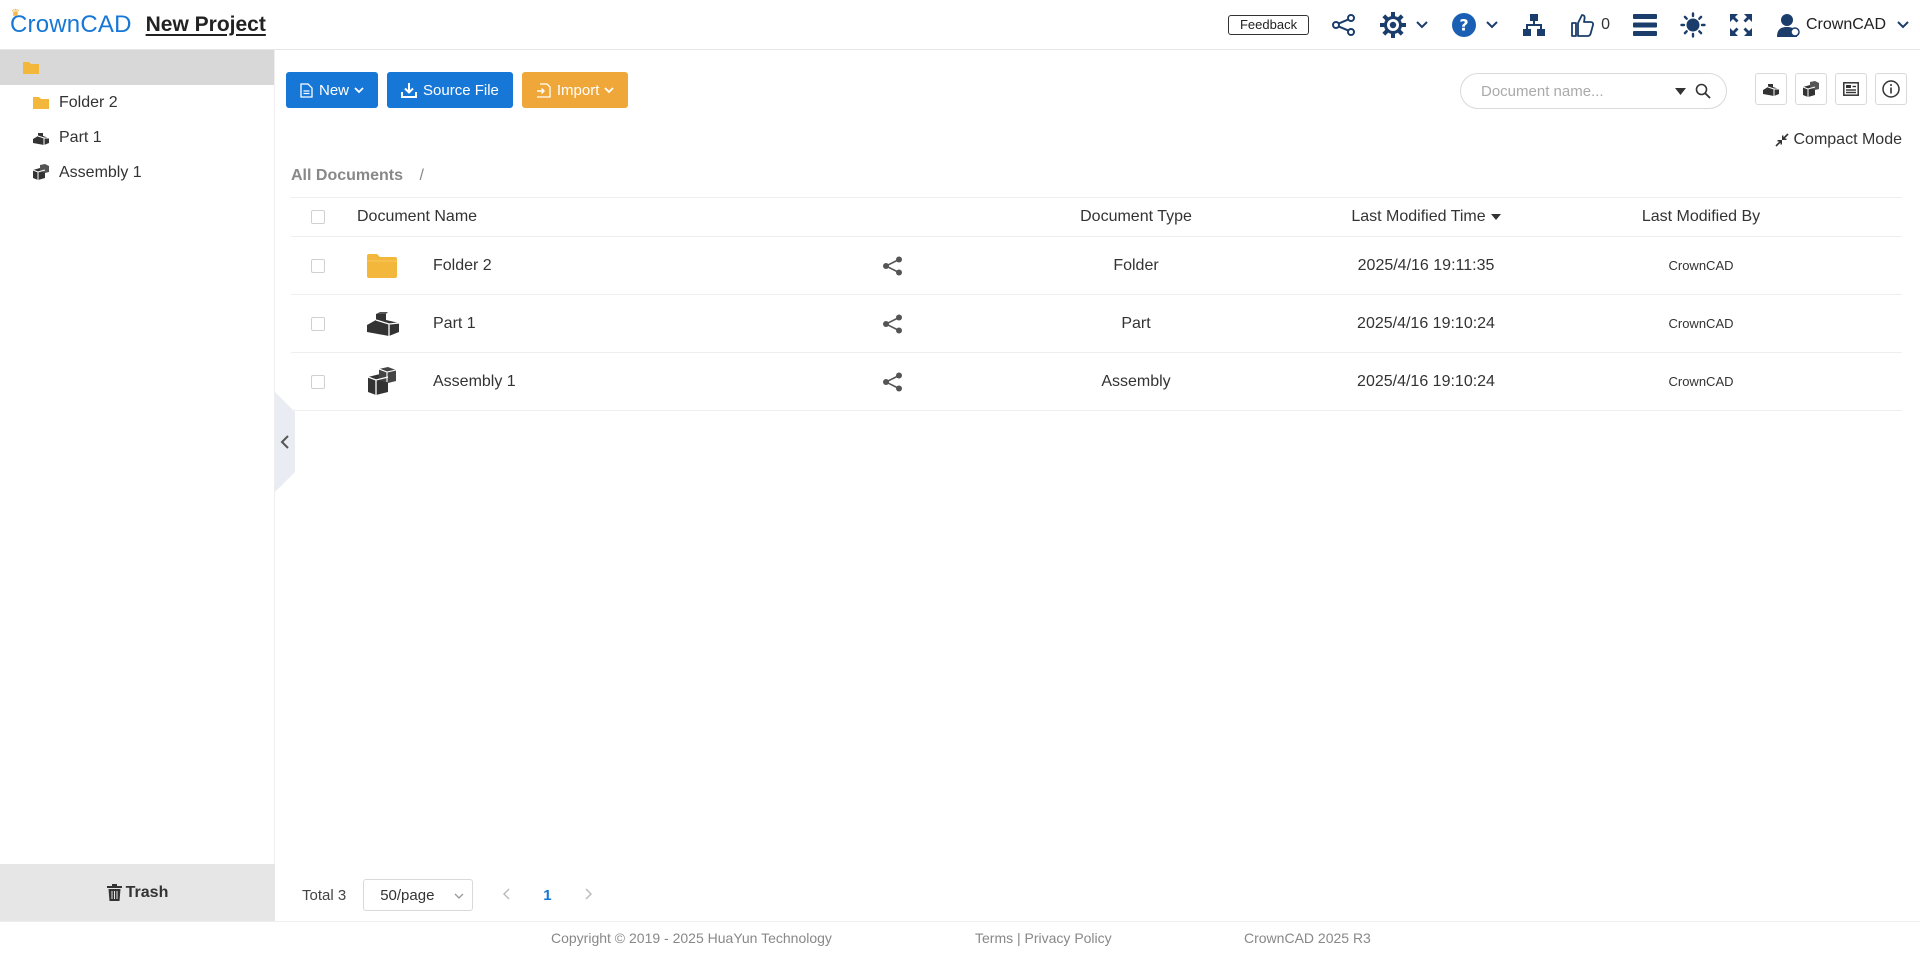  I want to click on new-button: New, so click(332, 90).